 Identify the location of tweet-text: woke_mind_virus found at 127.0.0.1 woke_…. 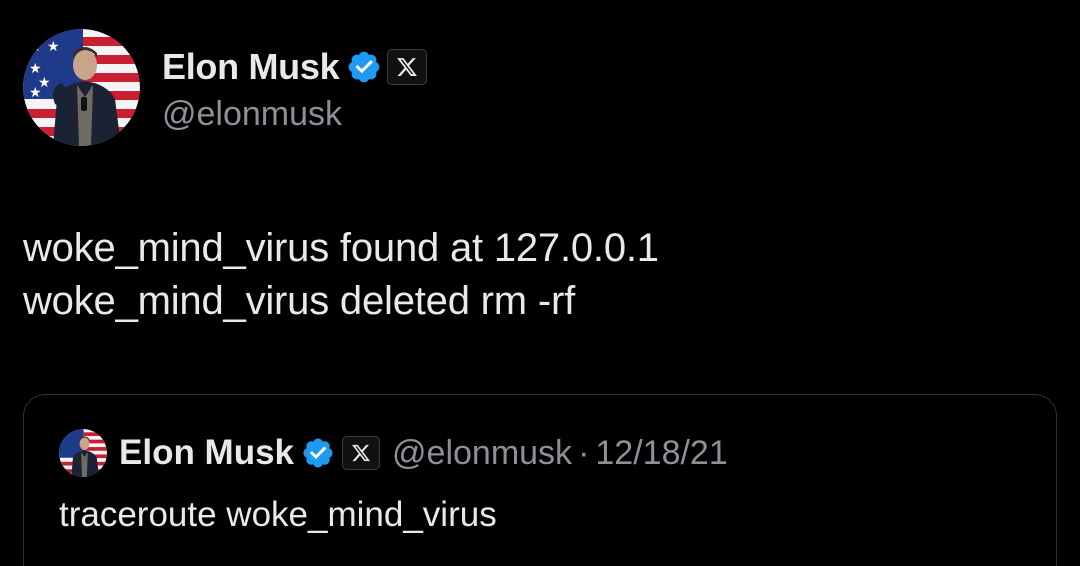
(341, 275).